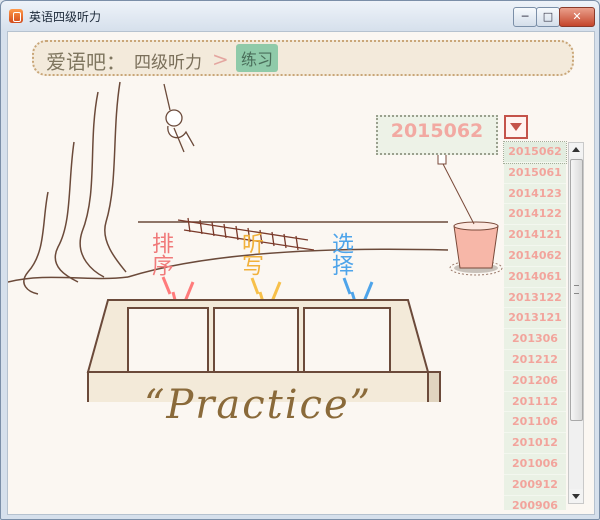 The image size is (600, 520). I want to click on year-list-item: 201006, so click(535, 464).